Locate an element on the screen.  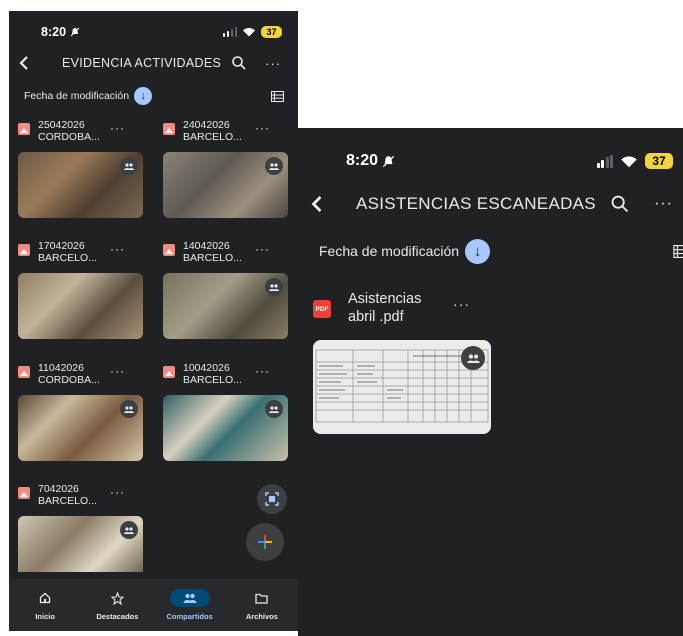
file-card: 17042026 BARCELO... ··· is located at coordinates (80, 289).